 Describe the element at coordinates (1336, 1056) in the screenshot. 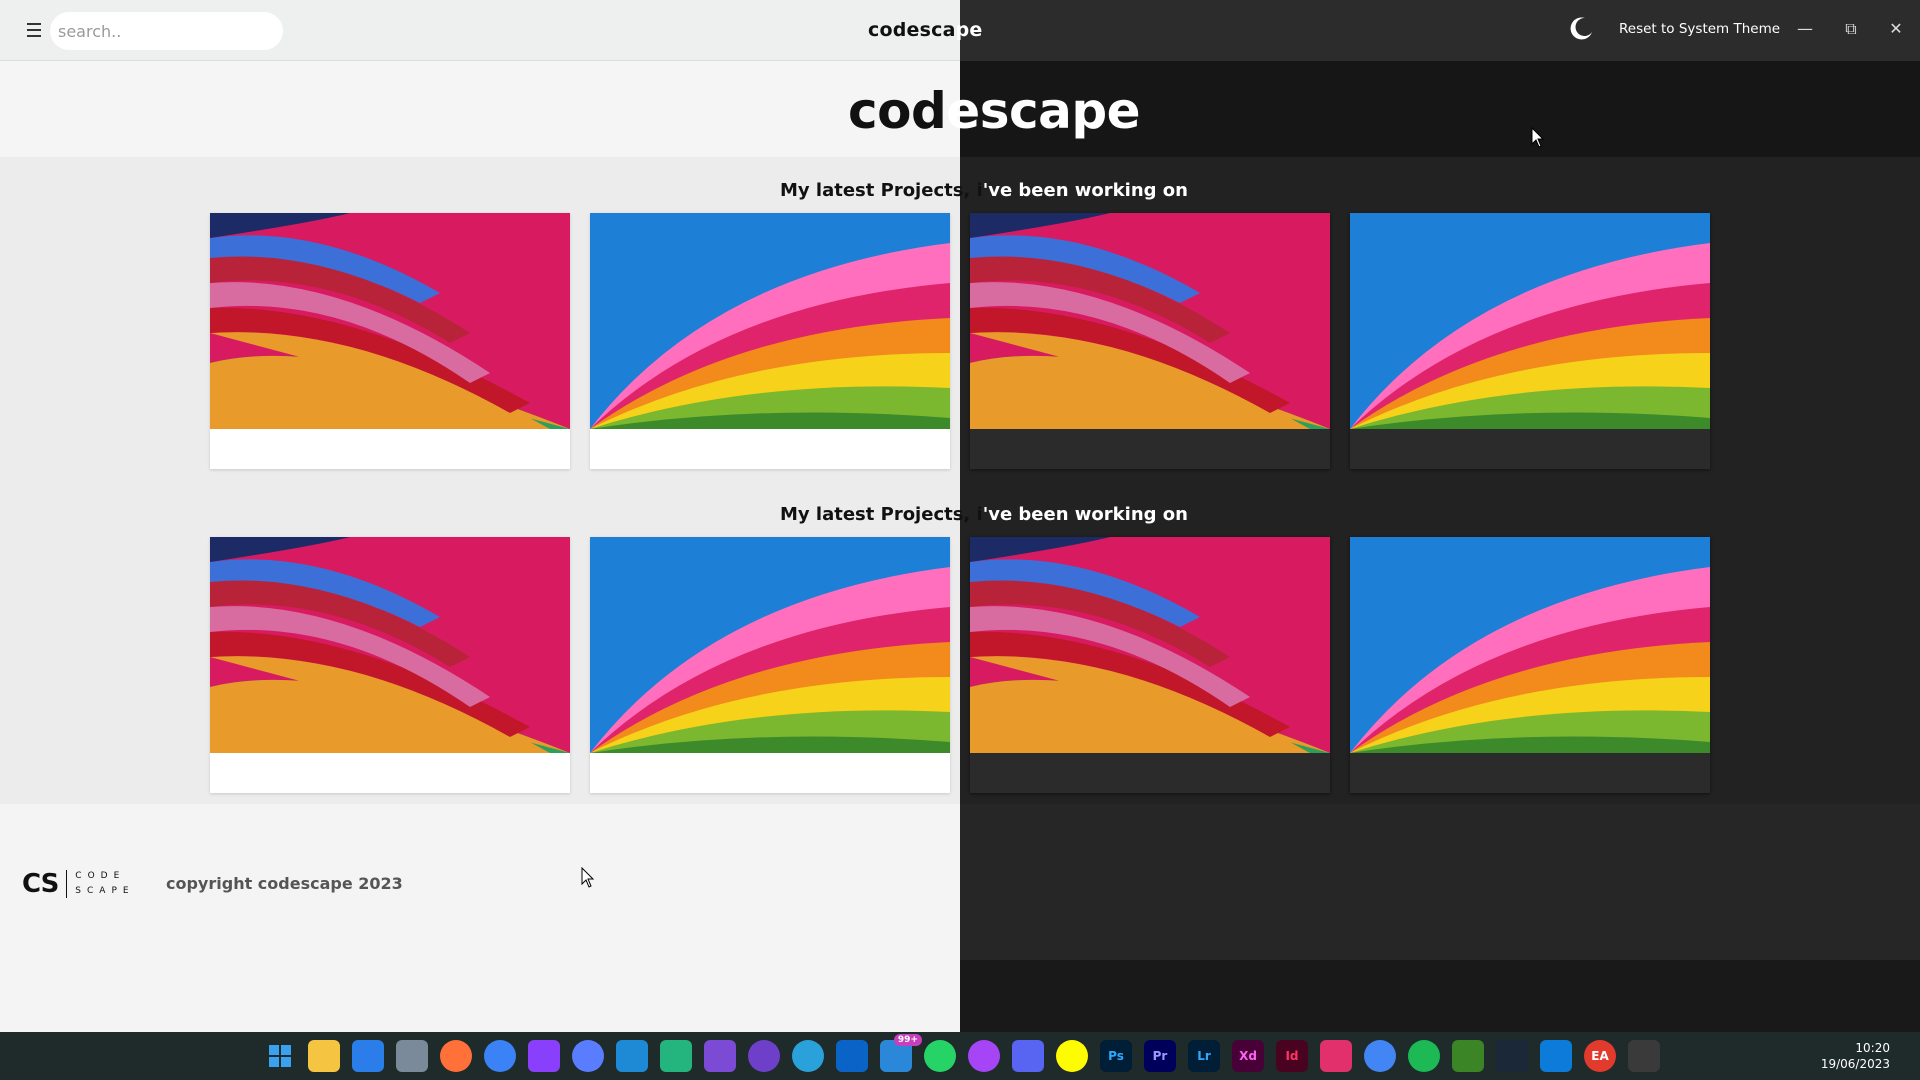

I see `instagram-icon` at that location.